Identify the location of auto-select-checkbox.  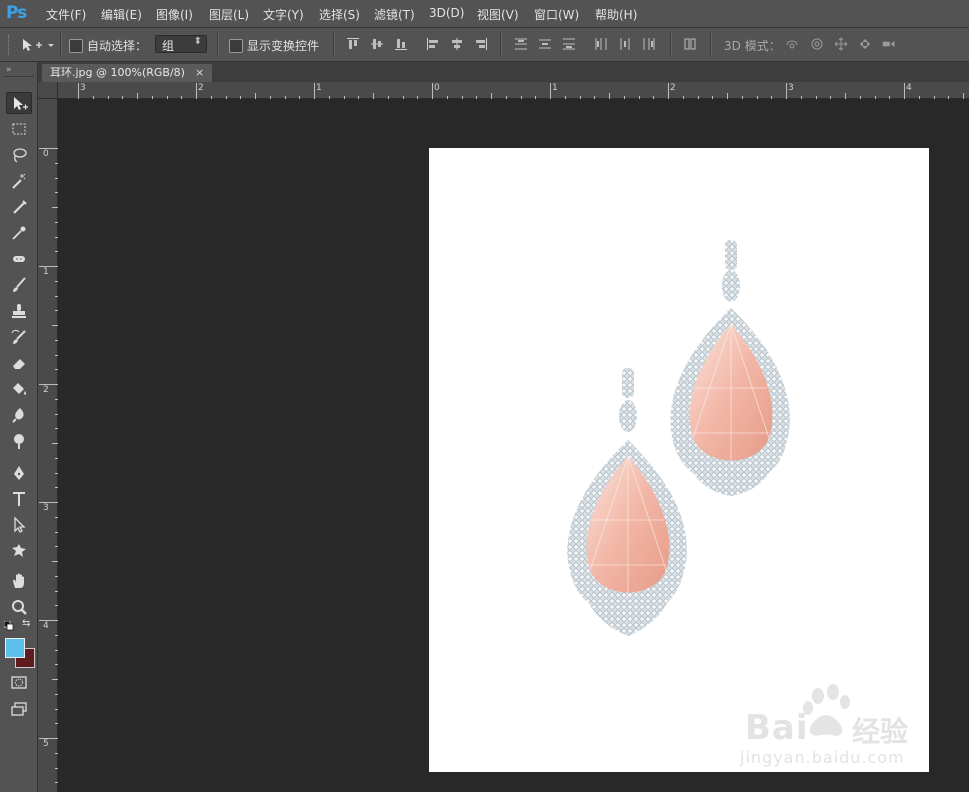
(76, 46).